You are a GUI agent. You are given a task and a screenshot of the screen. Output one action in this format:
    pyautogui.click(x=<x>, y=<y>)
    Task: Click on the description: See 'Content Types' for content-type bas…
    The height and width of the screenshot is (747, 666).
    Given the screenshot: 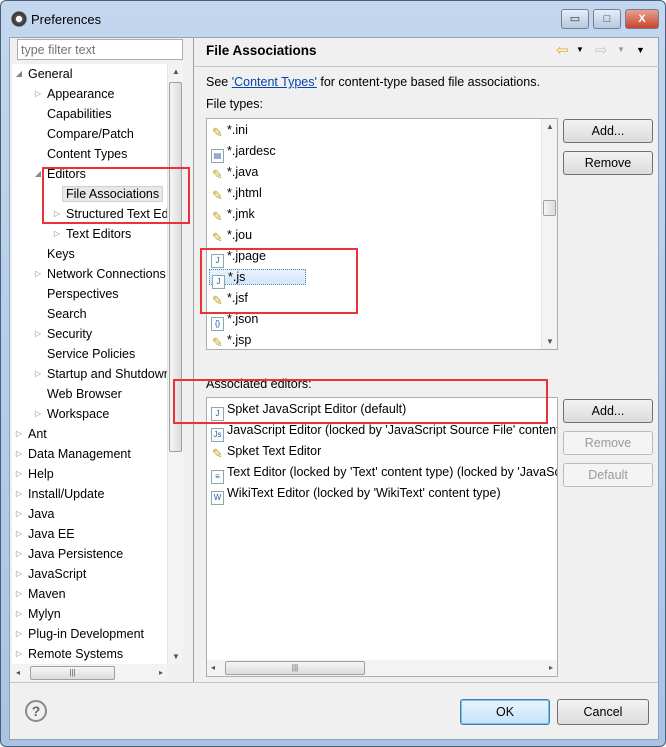 What is the action you would take?
    pyautogui.click(x=373, y=82)
    